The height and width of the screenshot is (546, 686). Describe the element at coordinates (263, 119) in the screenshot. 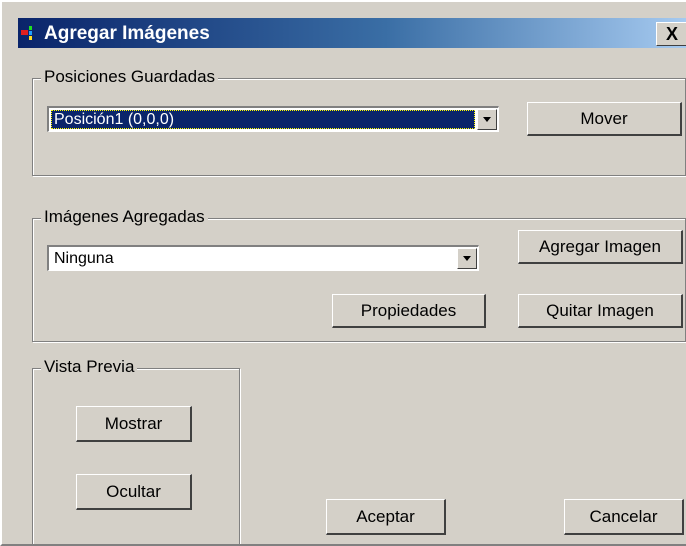

I see `saved-positions-value: Posición1 (0,0,0)` at that location.